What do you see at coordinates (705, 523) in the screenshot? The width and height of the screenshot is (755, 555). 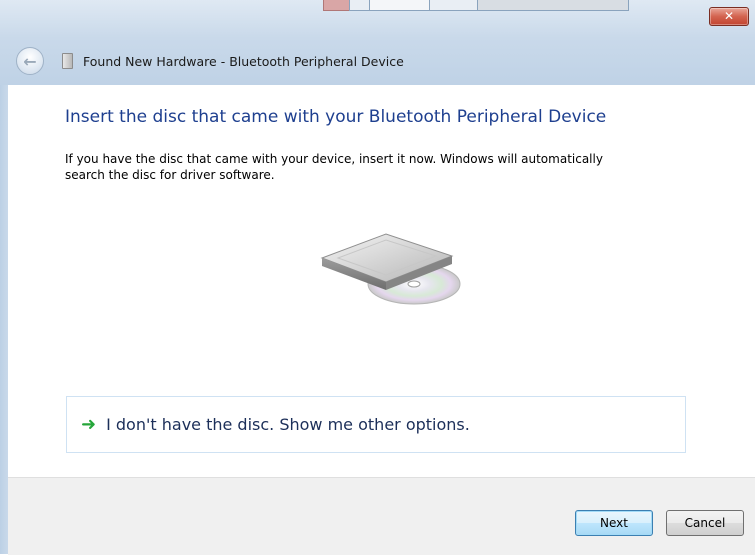 I see `cancel-button: Cancel` at bounding box center [705, 523].